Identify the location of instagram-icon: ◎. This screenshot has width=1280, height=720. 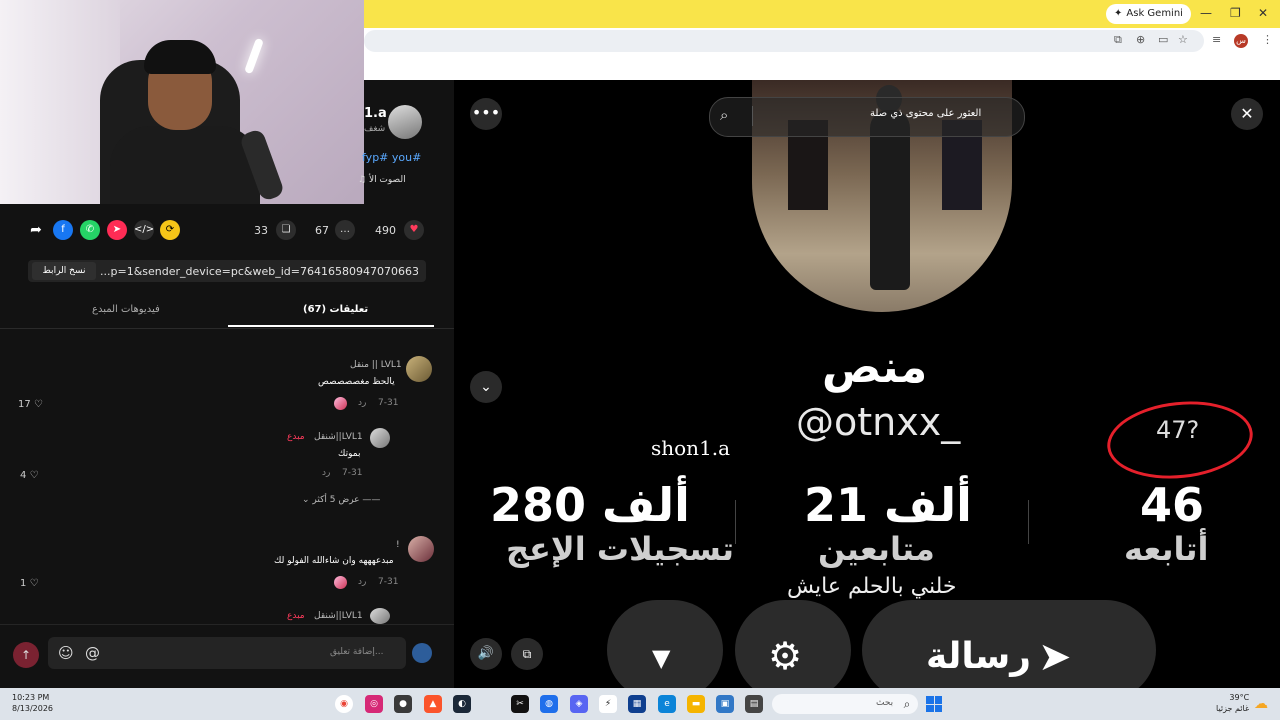
(374, 704).